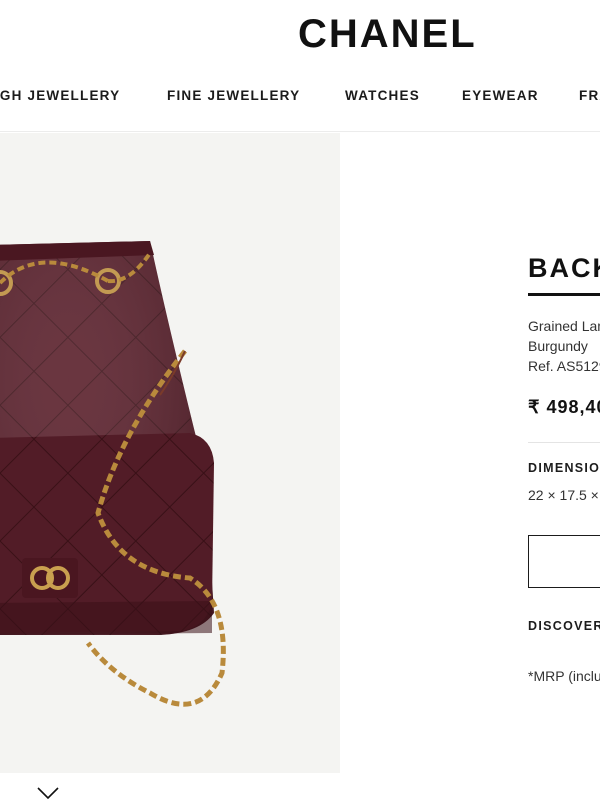 This screenshot has width=600, height=800. I want to click on nav-eyewear: EYEWEAR, so click(500, 95).